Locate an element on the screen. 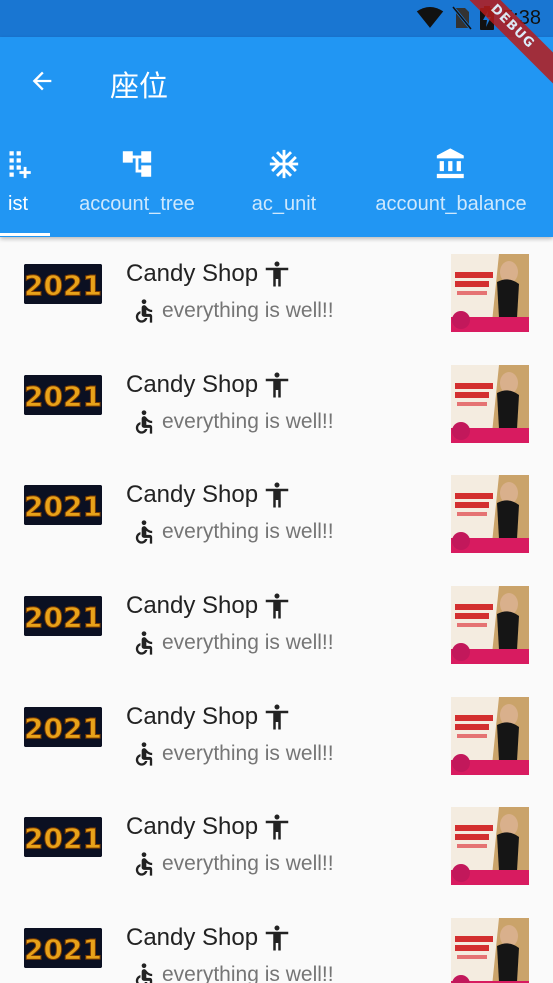  tab-label: ac_unit is located at coordinates (284, 204).